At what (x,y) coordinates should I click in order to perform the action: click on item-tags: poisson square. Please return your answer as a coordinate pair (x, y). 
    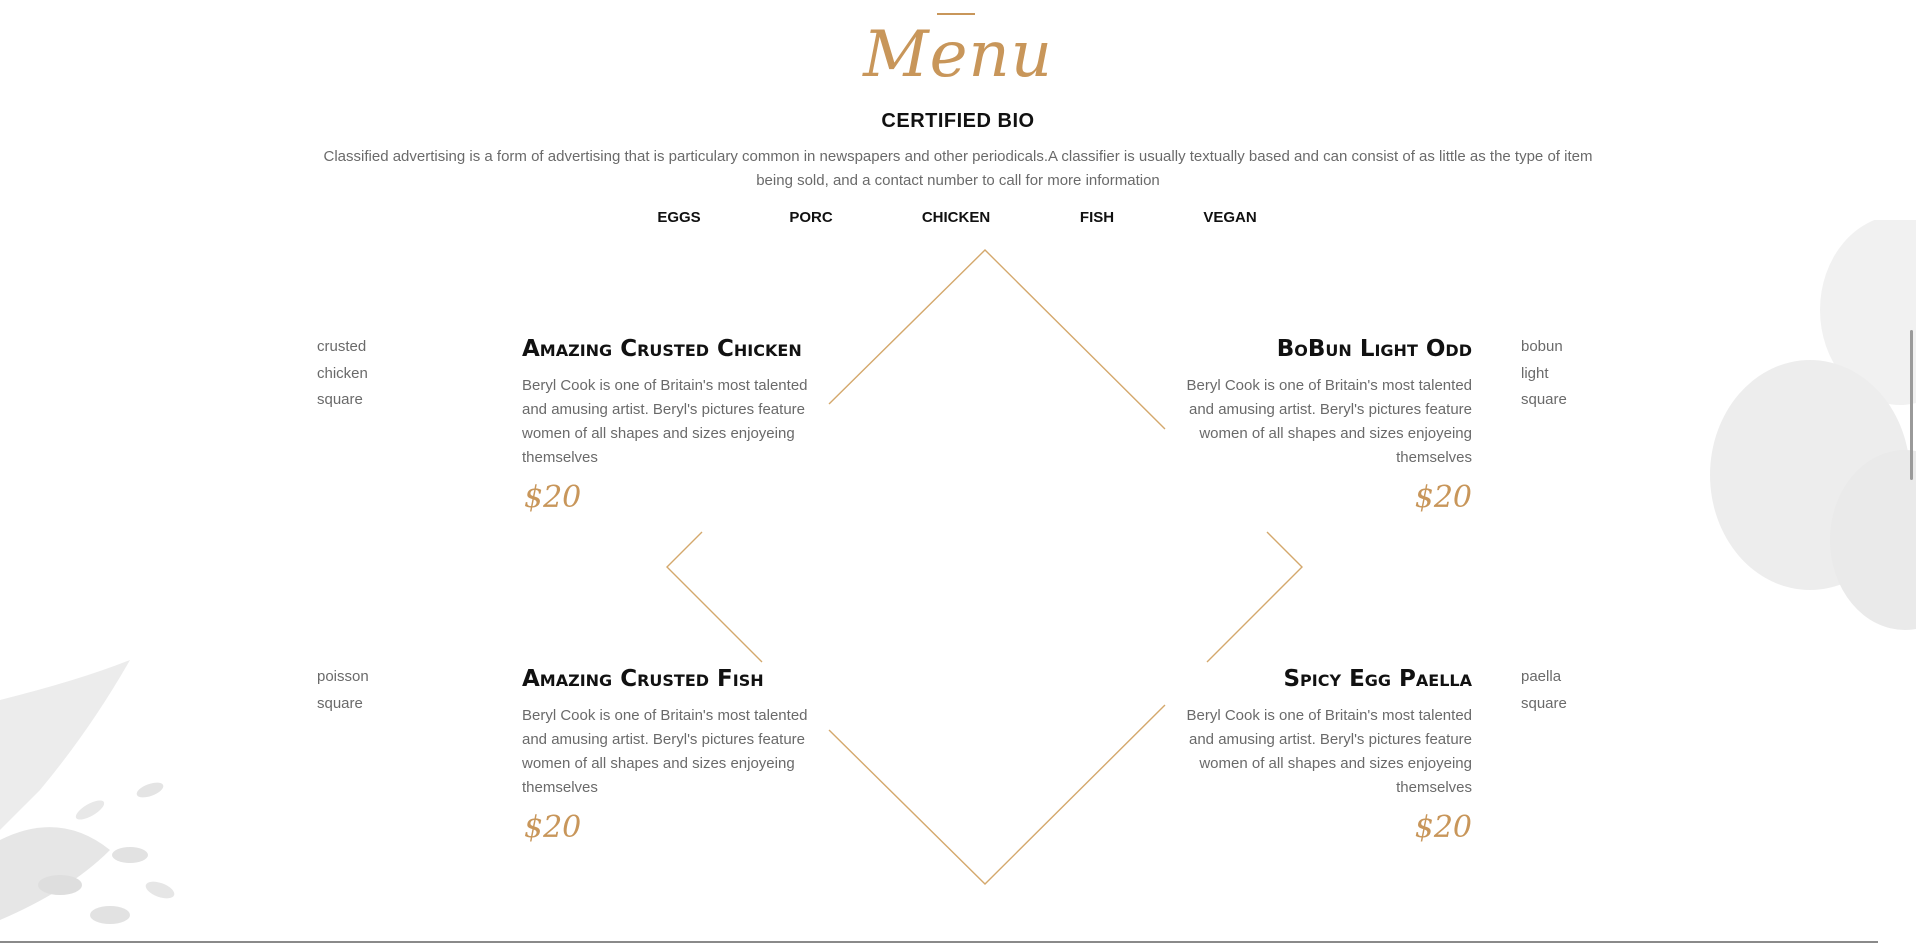
    Looking at the image, I should click on (343, 690).